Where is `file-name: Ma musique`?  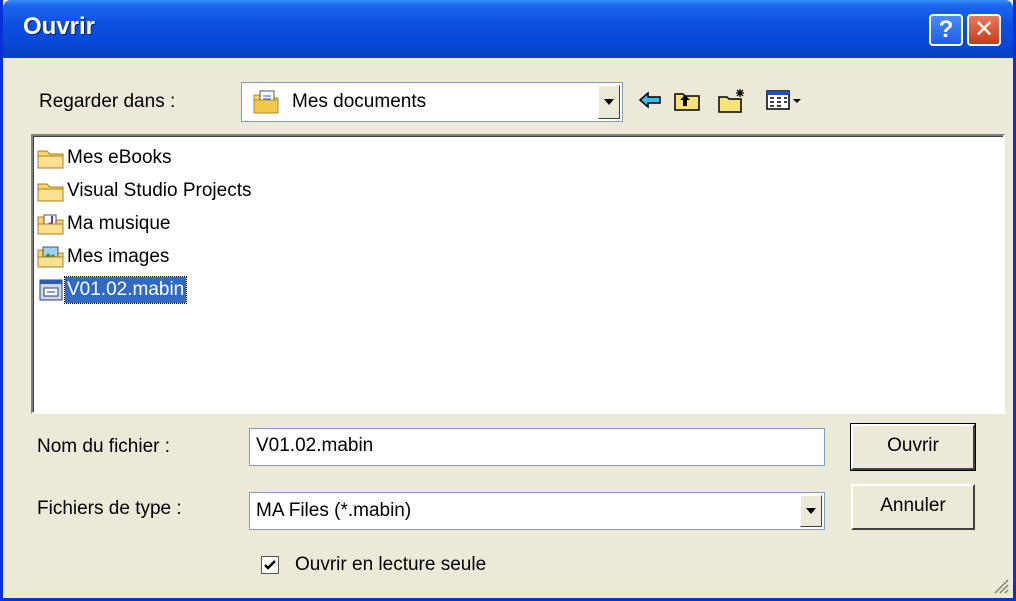 file-name: Ma musique is located at coordinates (119, 223).